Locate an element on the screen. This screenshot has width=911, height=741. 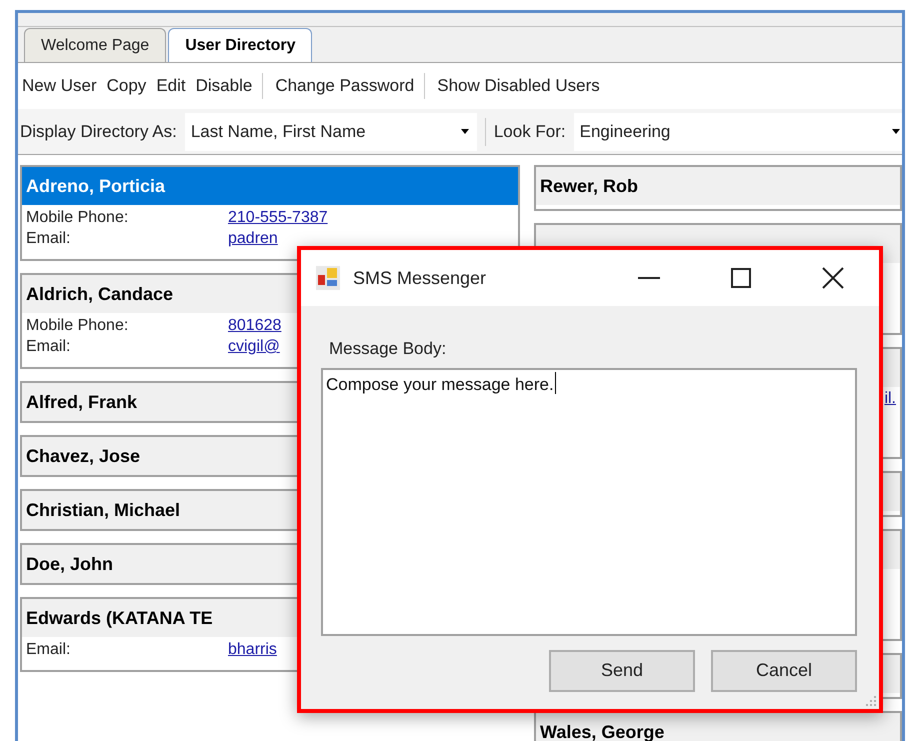
contact-card: Wales, George is located at coordinates (718, 726).